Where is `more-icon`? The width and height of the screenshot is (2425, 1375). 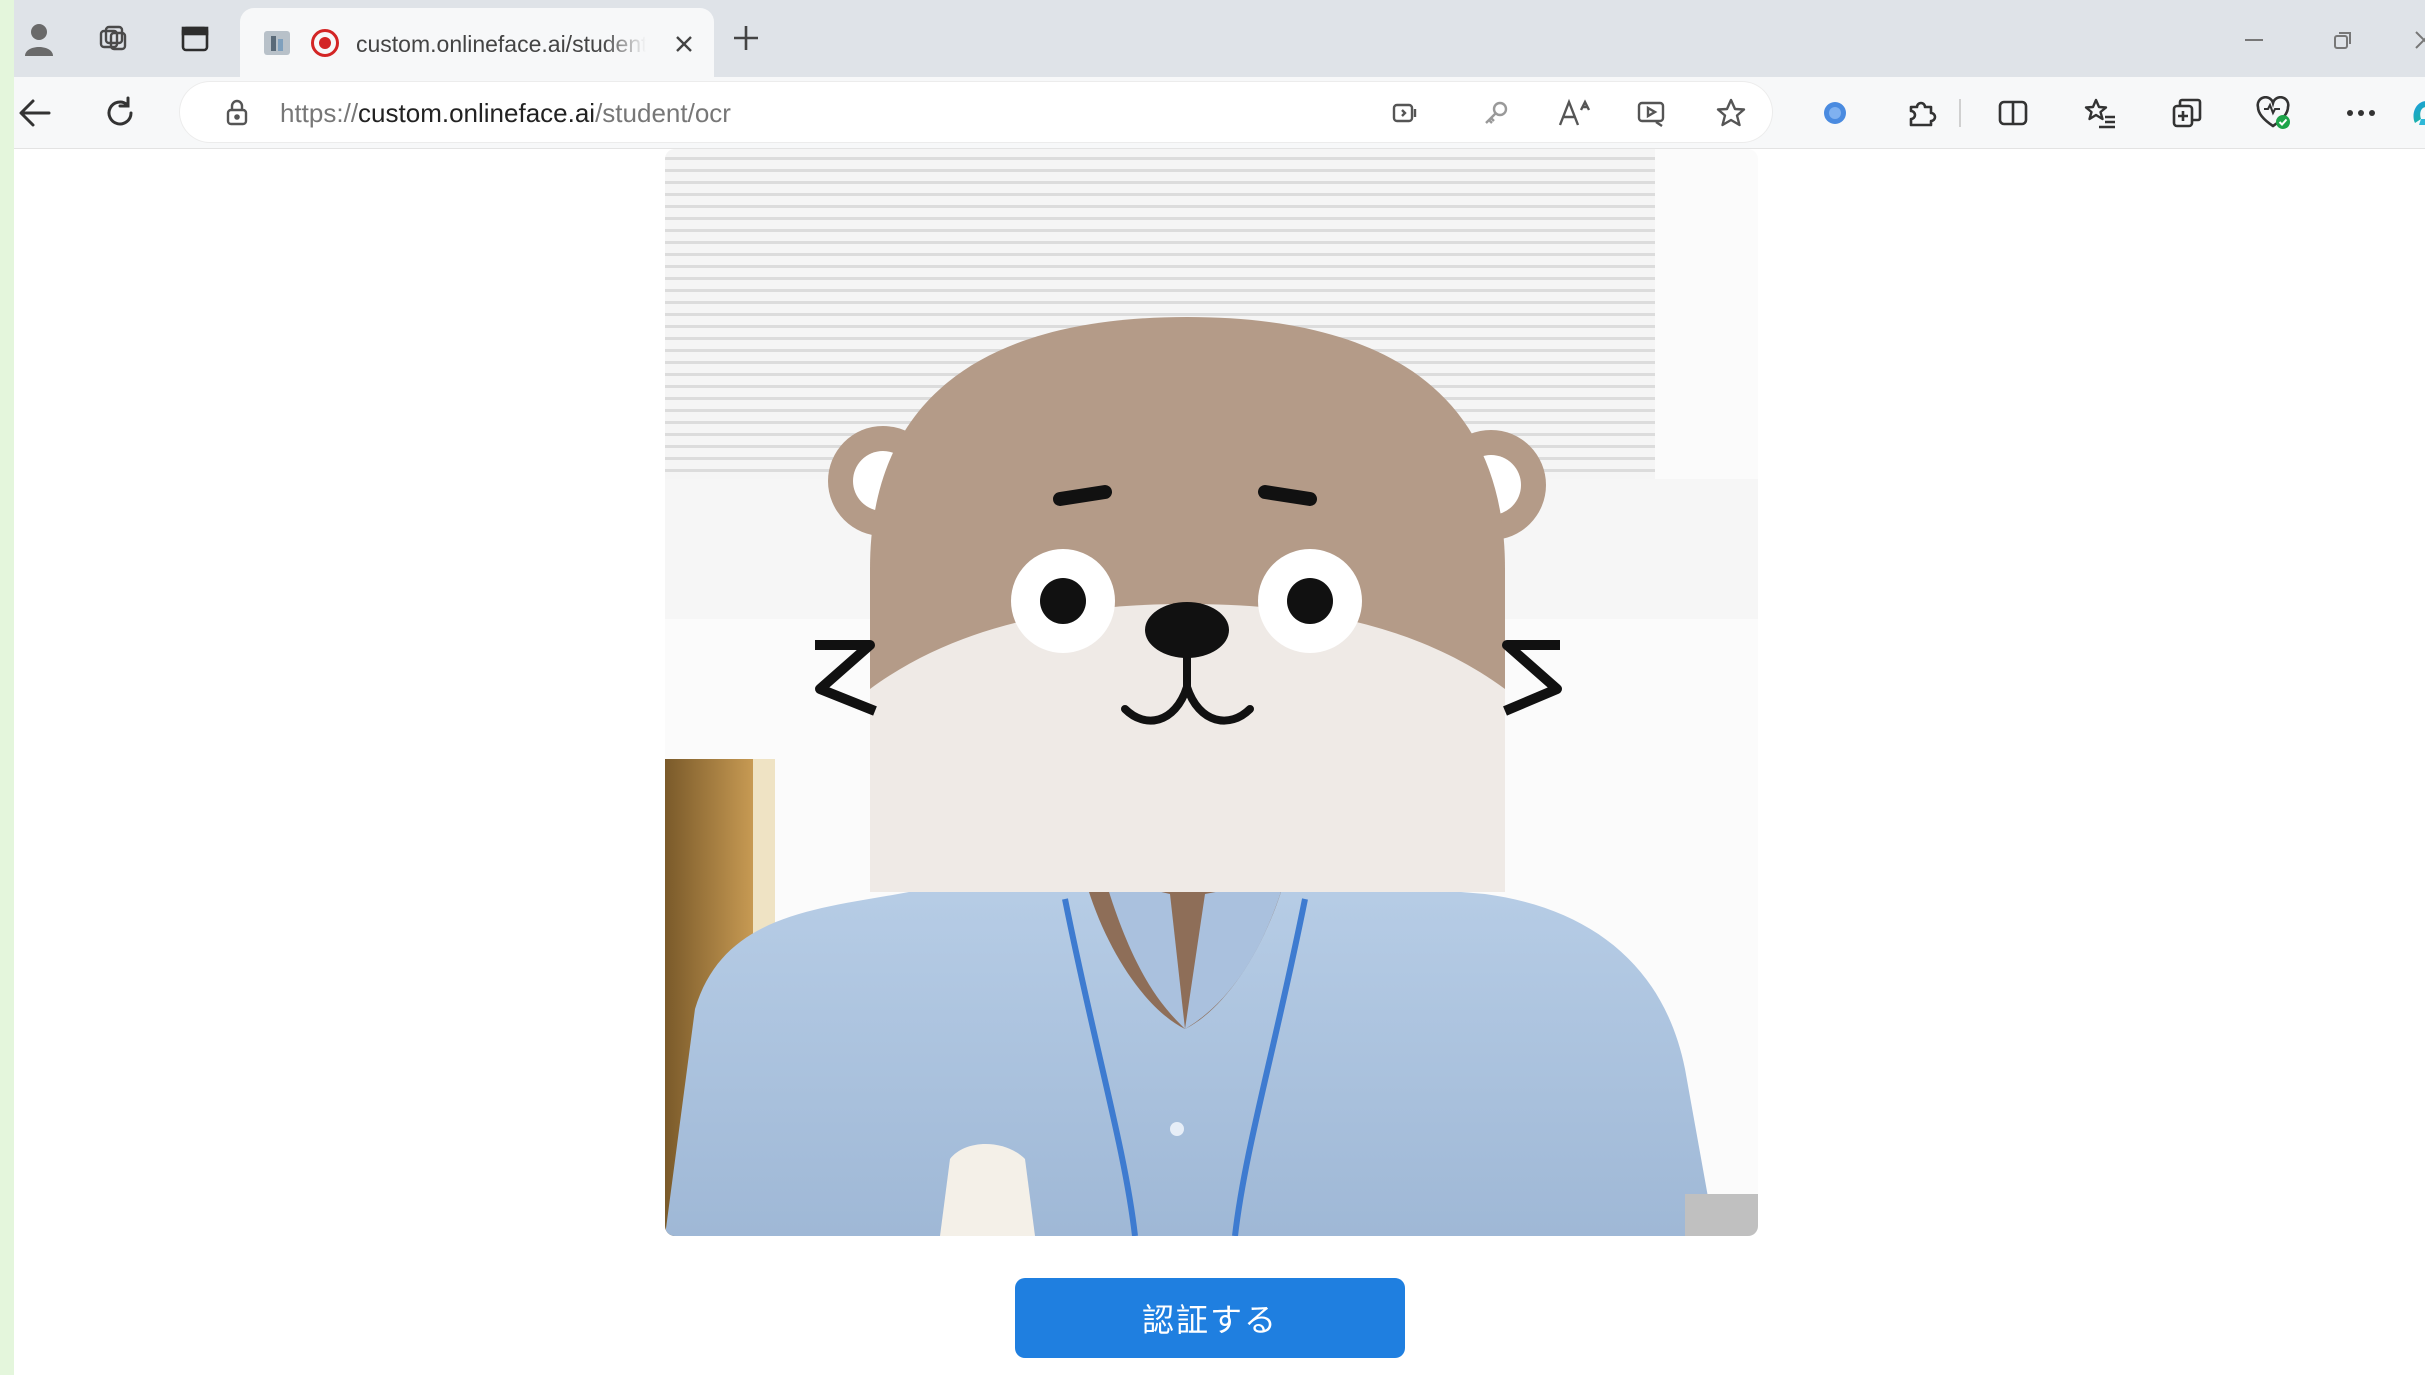
more-icon is located at coordinates (2361, 113).